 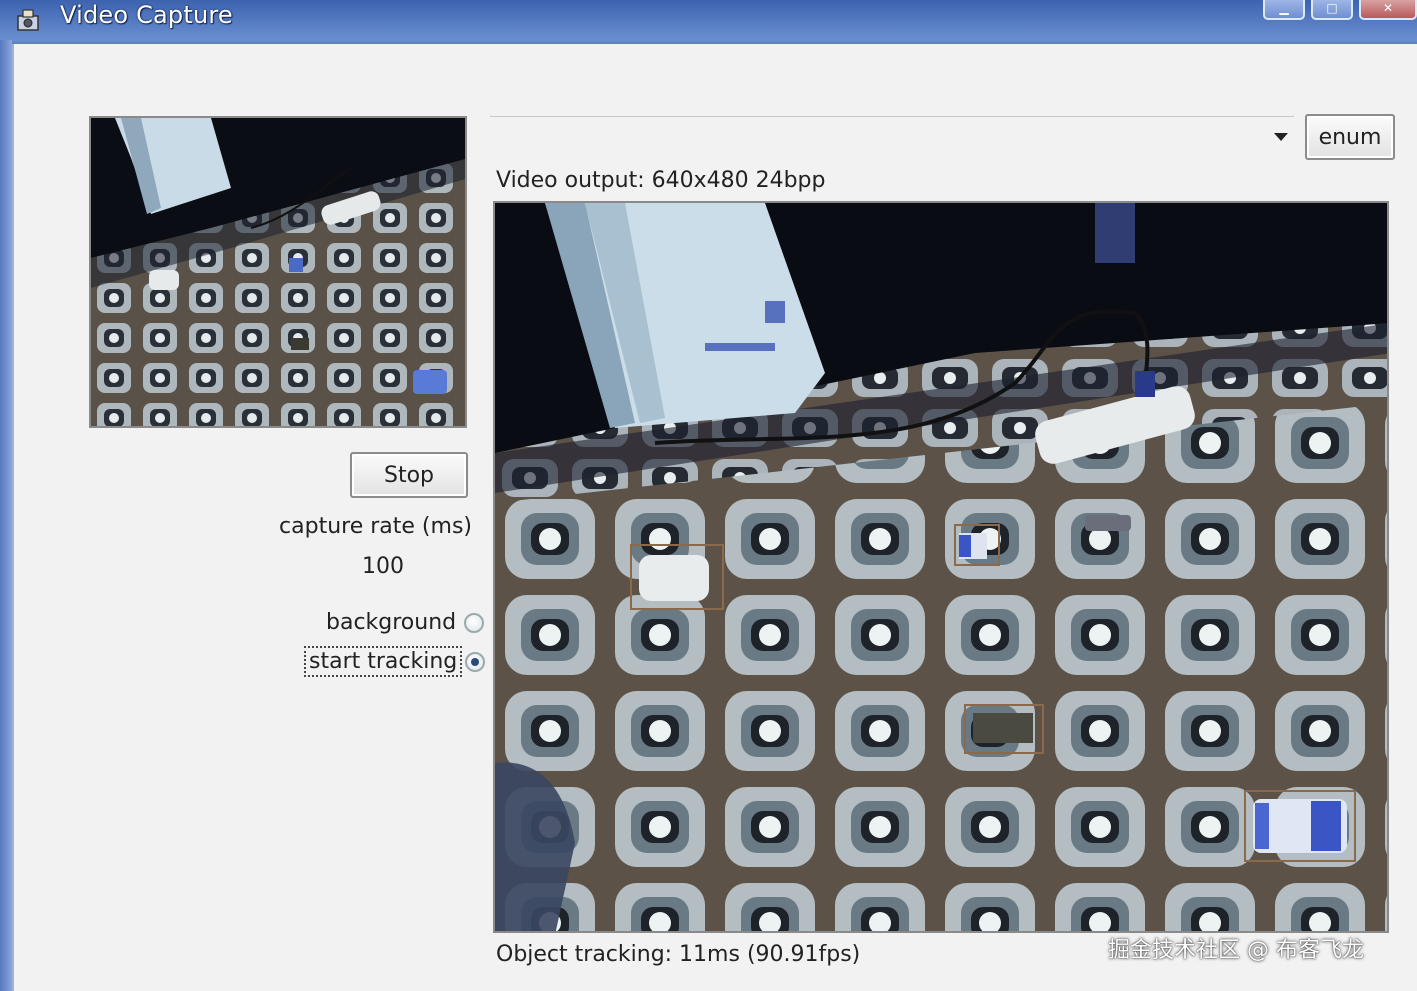 I want to click on background-radio, so click(x=474, y=622).